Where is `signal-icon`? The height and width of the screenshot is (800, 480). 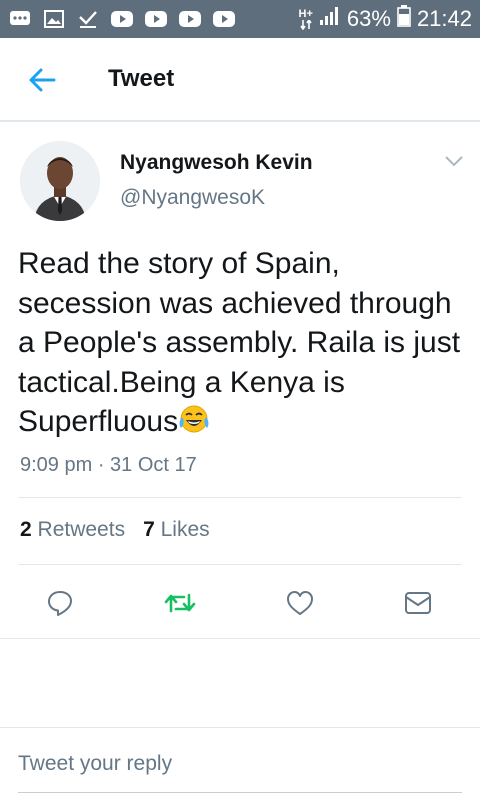 signal-icon is located at coordinates (330, 19).